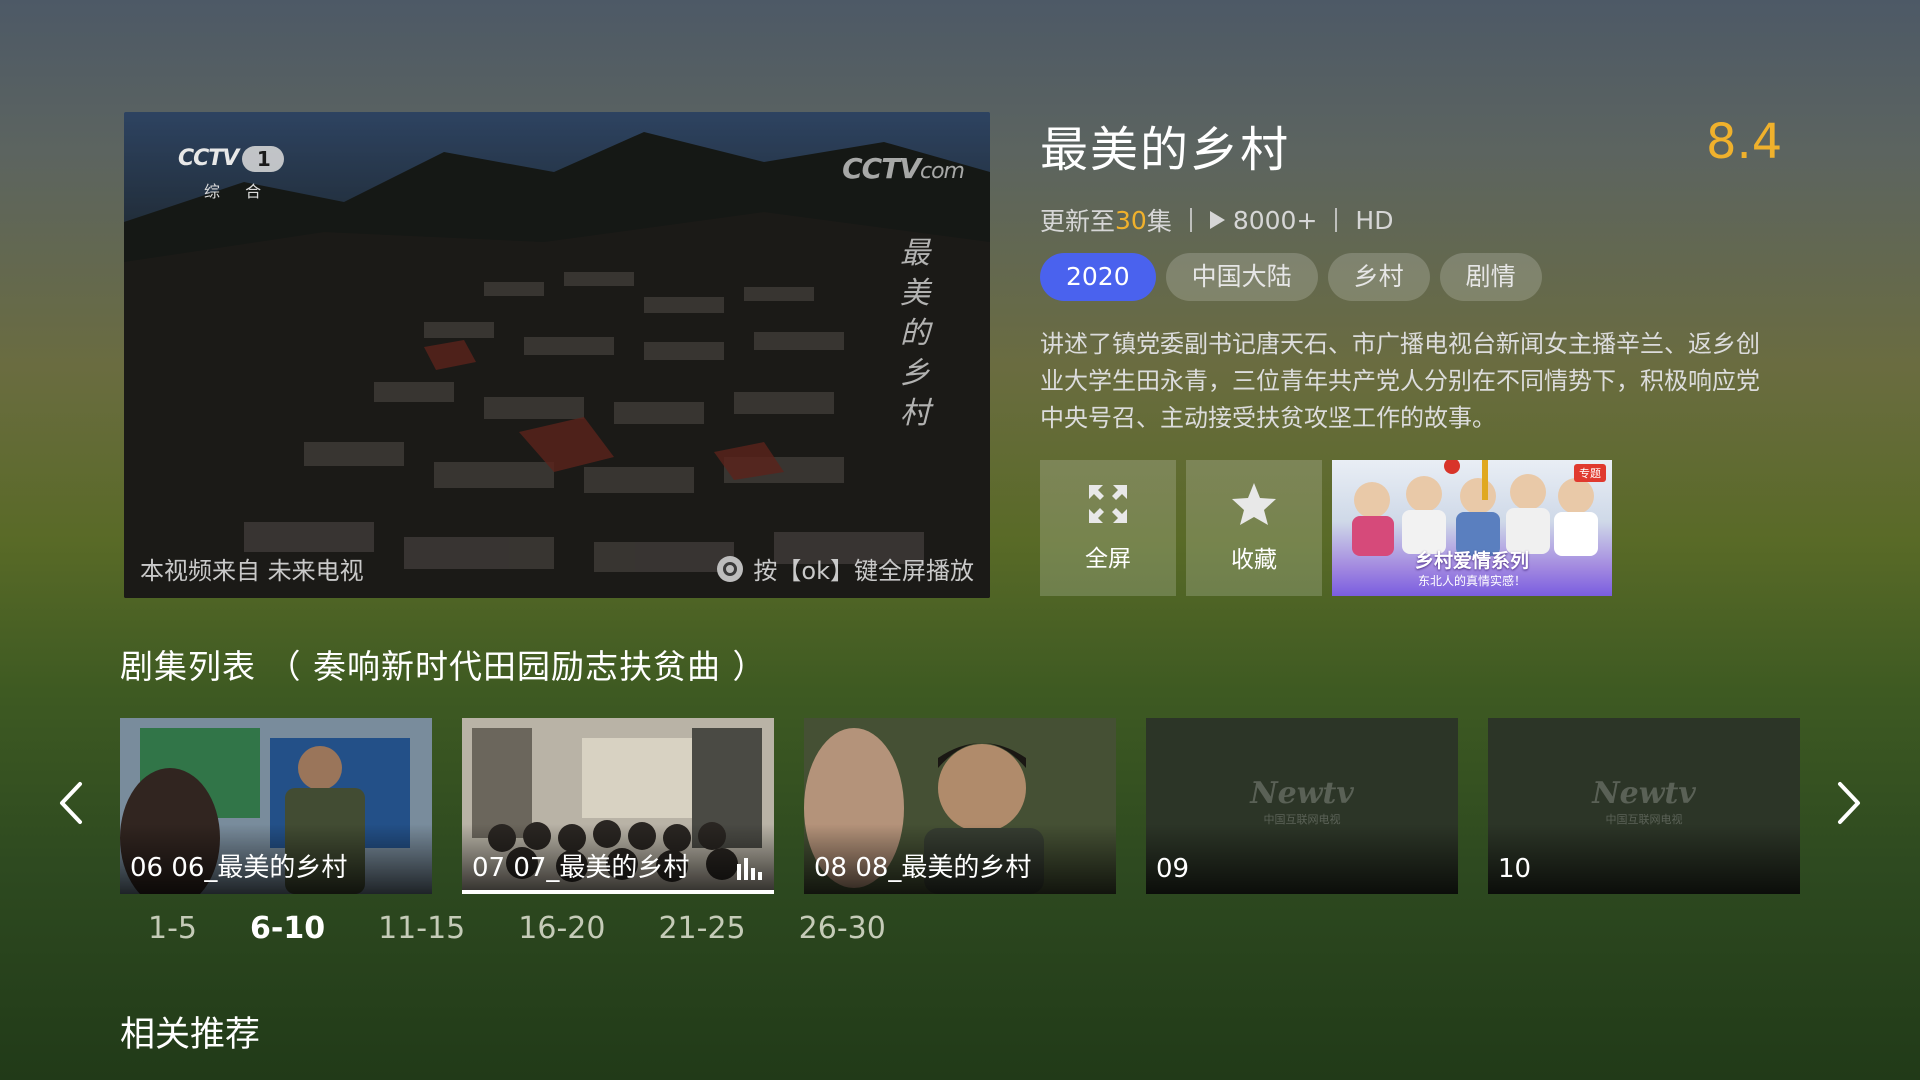  Describe the element at coordinates (581, 868) in the screenshot. I see `episode-label: 07 07_最美的乡村` at that location.